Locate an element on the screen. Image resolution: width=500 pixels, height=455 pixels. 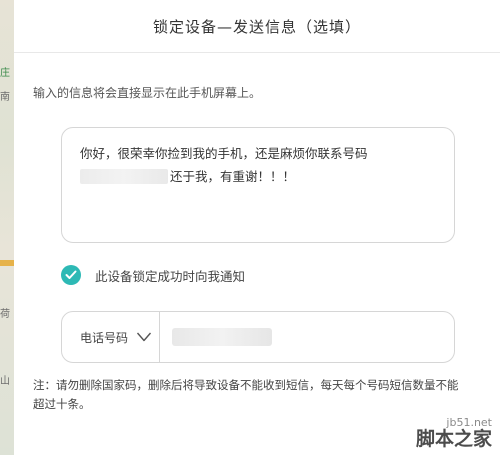
message-line: 你好，很荣幸你捡到我的手机，还是麻烦你联系号码 is located at coordinates (224, 153).